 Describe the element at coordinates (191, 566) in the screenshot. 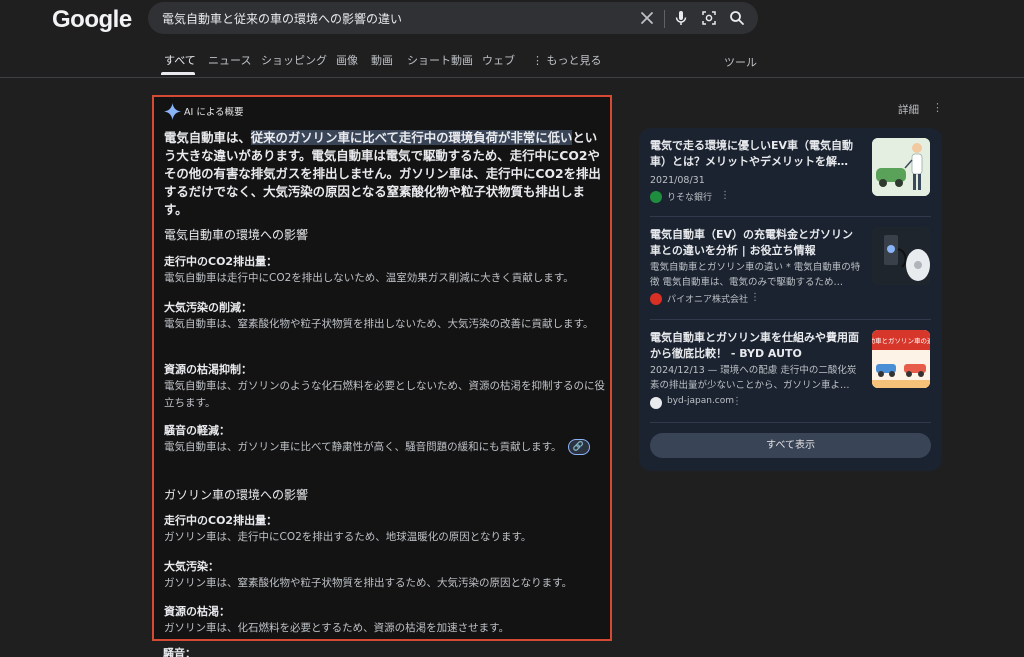

I see `gas-item-title: 大気汚染：` at that location.